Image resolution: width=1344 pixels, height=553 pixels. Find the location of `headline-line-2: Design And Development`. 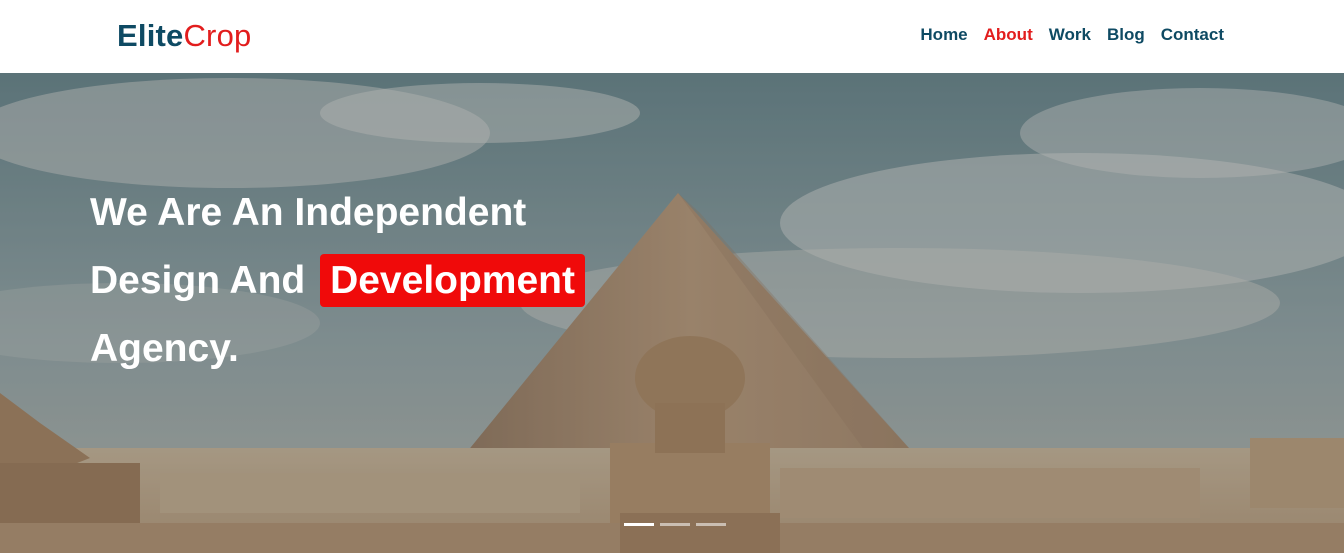

headline-line-2: Design And Development is located at coordinates (337, 281).